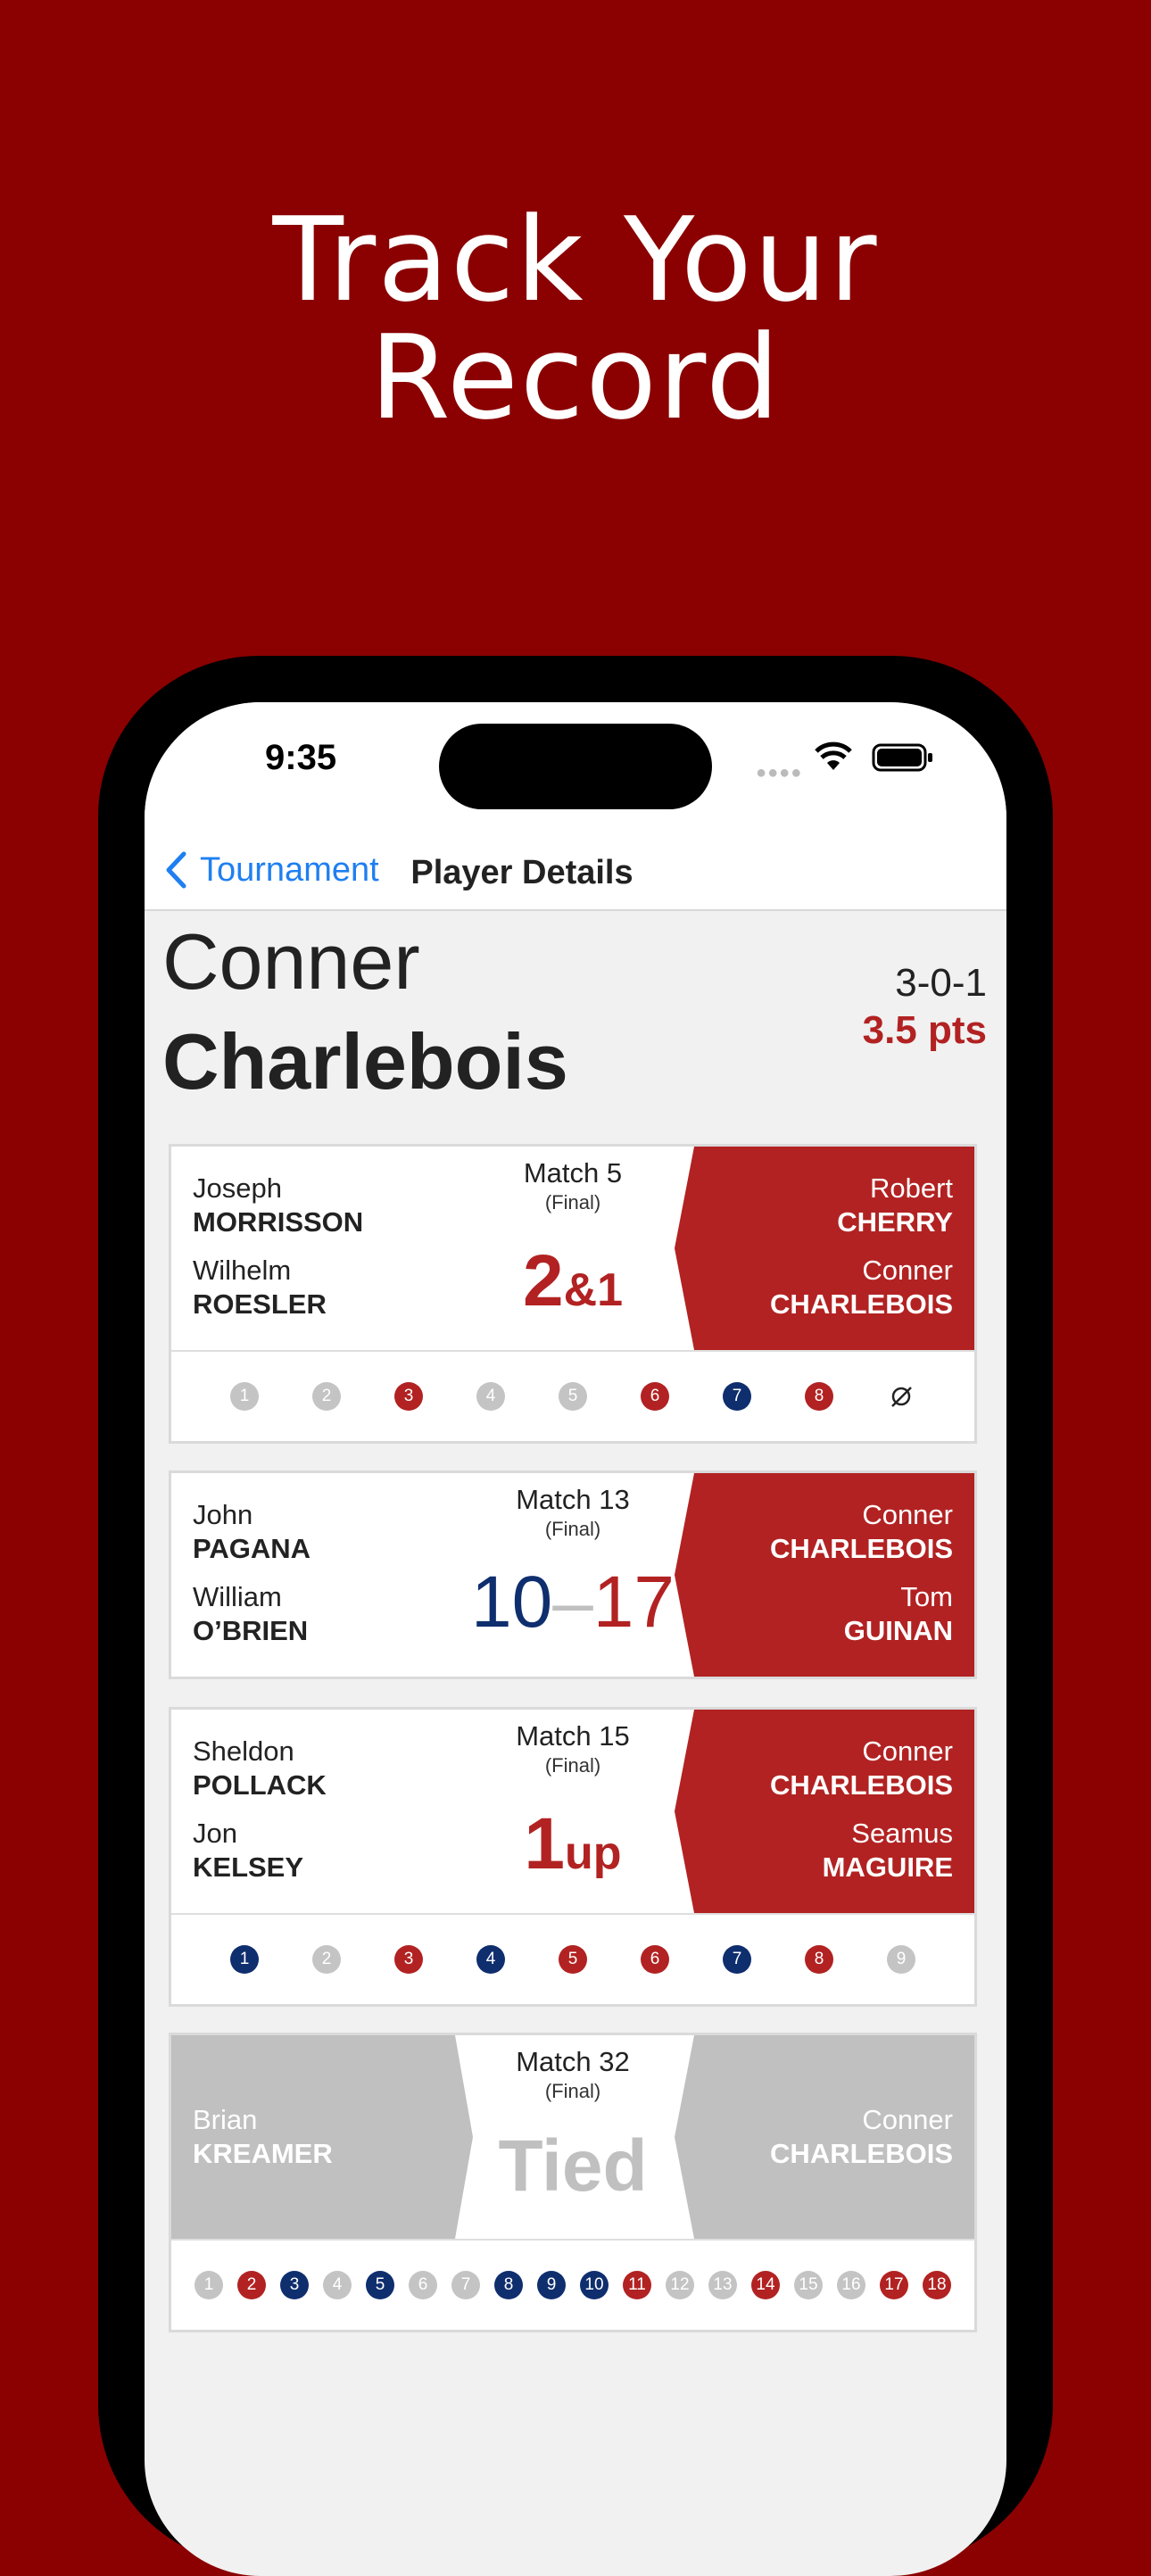 This screenshot has width=1151, height=2576. What do you see at coordinates (779, 773) in the screenshot?
I see `cellular-signal-icon: ●●●●` at bounding box center [779, 773].